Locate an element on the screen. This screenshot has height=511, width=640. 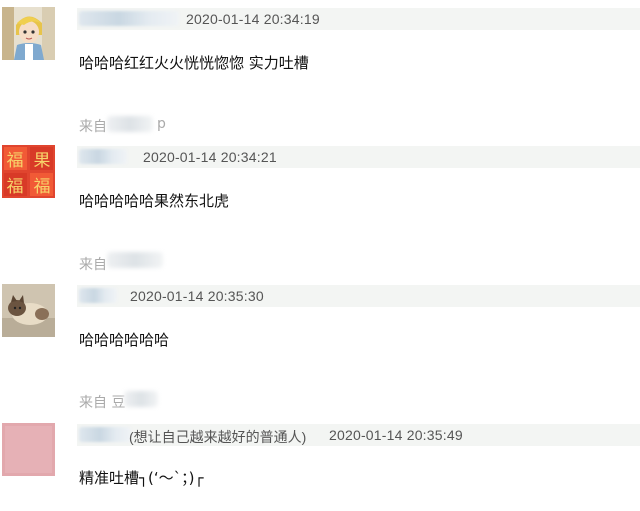
source-suffix: p is located at coordinates (161, 124).